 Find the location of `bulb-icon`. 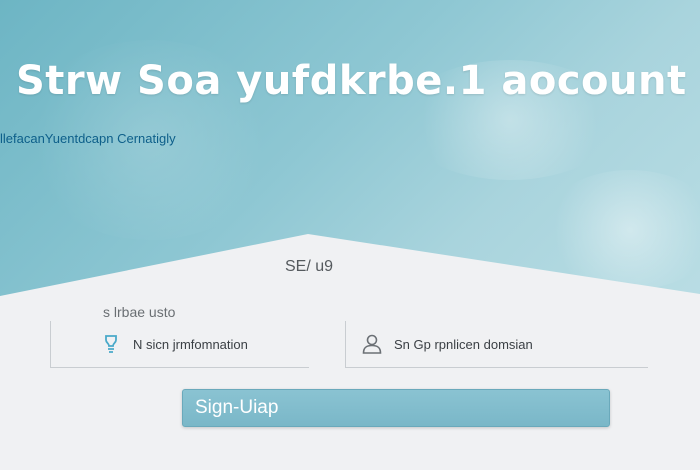

bulb-icon is located at coordinates (111, 344).